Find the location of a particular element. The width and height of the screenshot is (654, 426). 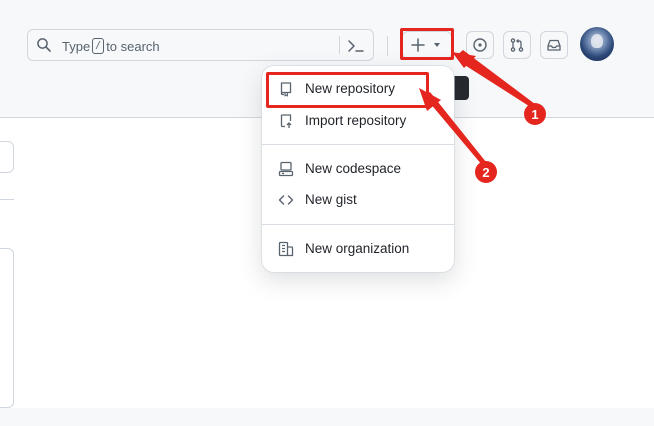

codespaces-icon is located at coordinates (286, 169).